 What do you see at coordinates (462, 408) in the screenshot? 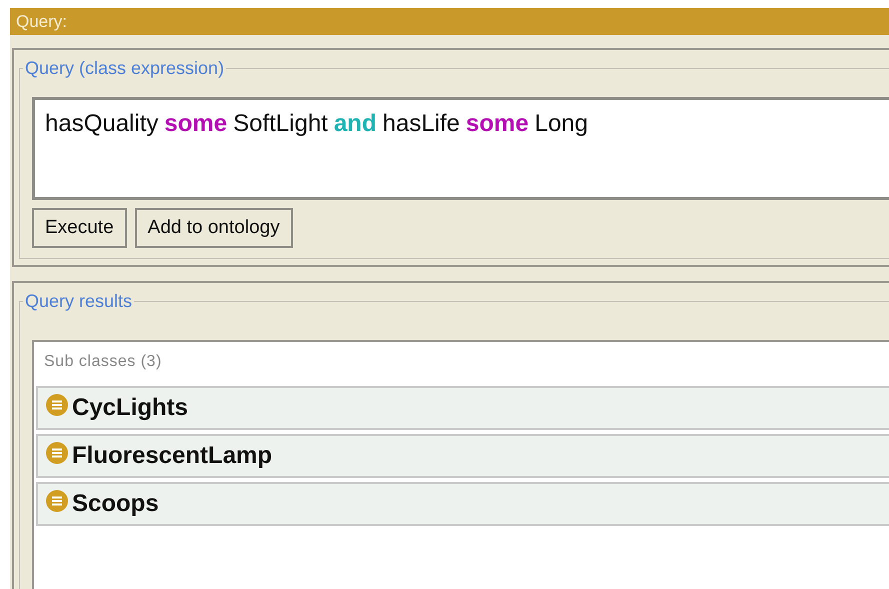
I see `class-item: CycLights` at bounding box center [462, 408].